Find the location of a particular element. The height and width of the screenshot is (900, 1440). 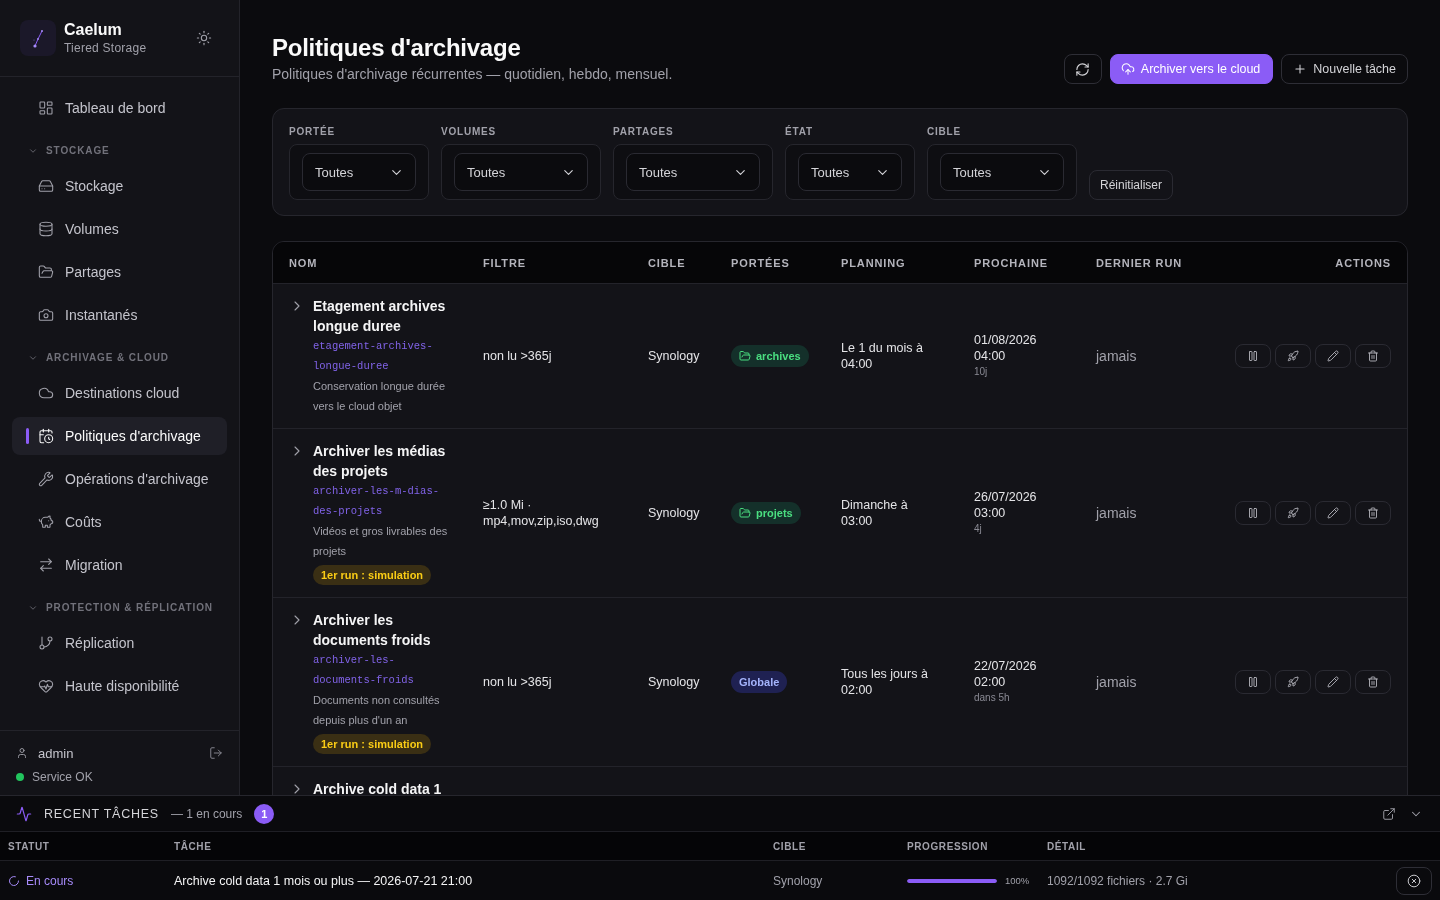

calendar-clock-icon is located at coordinates (46, 436).